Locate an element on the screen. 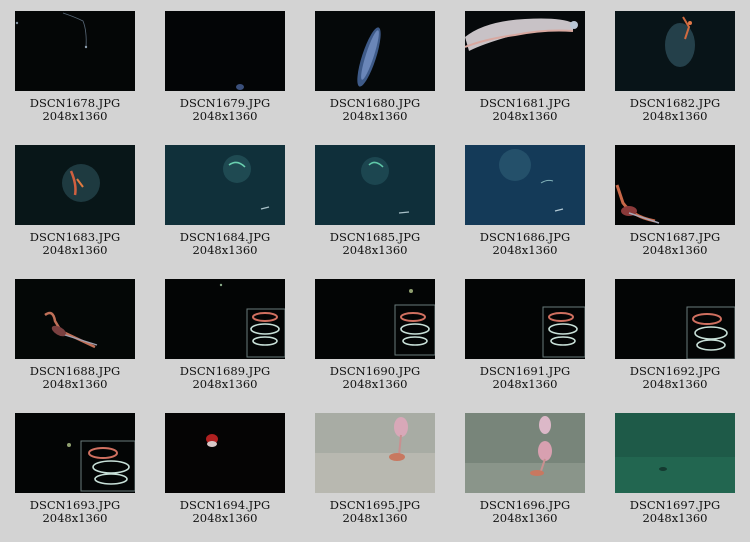  gallery-item: DSCN1687.JPG 2048x1360 is located at coordinates (675, 201).